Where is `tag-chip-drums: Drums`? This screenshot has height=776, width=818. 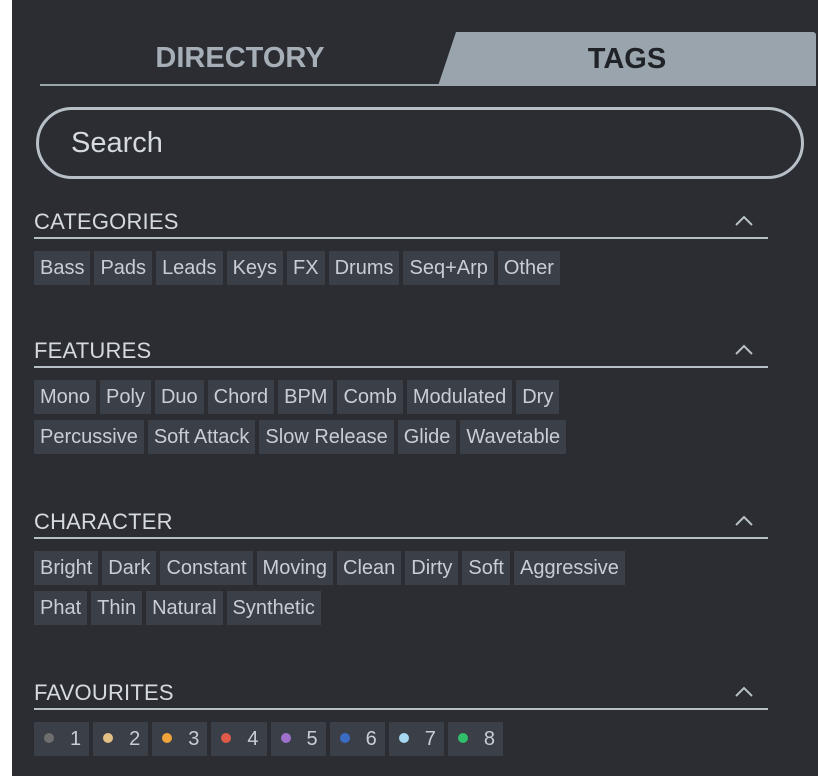
tag-chip-drums: Drums is located at coordinates (364, 268).